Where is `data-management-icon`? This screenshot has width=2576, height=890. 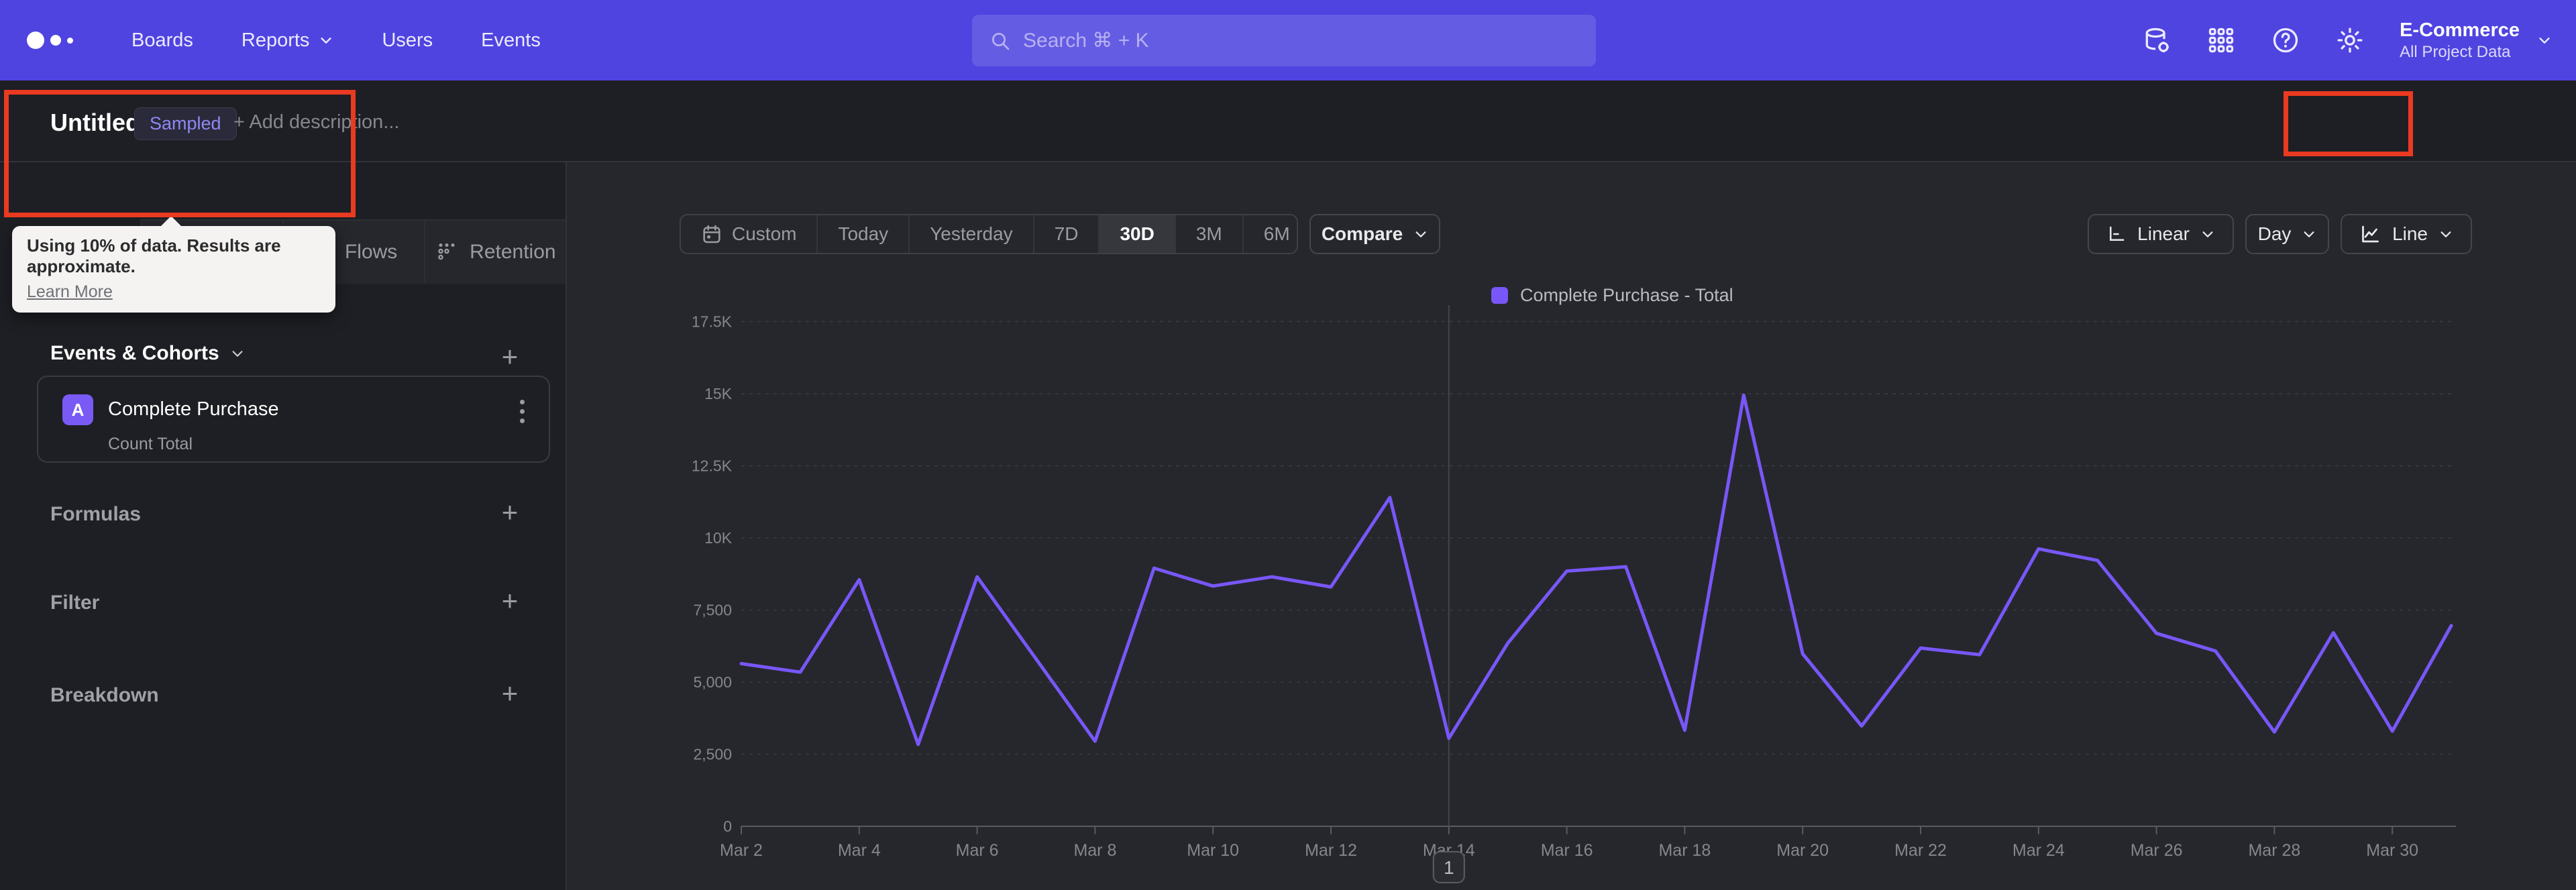 data-management-icon is located at coordinates (2156, 40).